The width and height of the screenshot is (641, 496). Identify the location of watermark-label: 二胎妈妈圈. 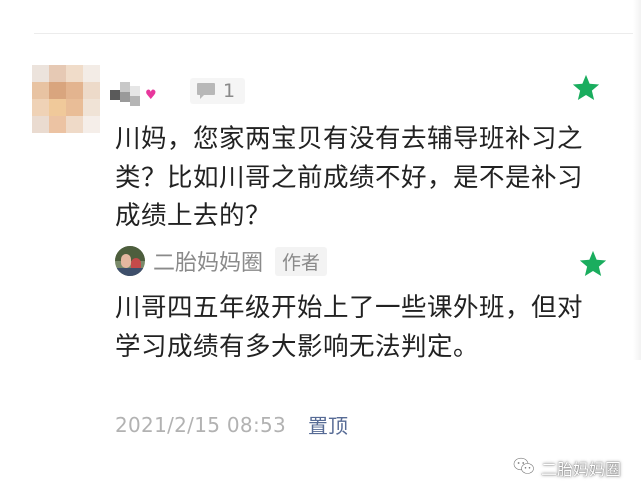
(581, 469).